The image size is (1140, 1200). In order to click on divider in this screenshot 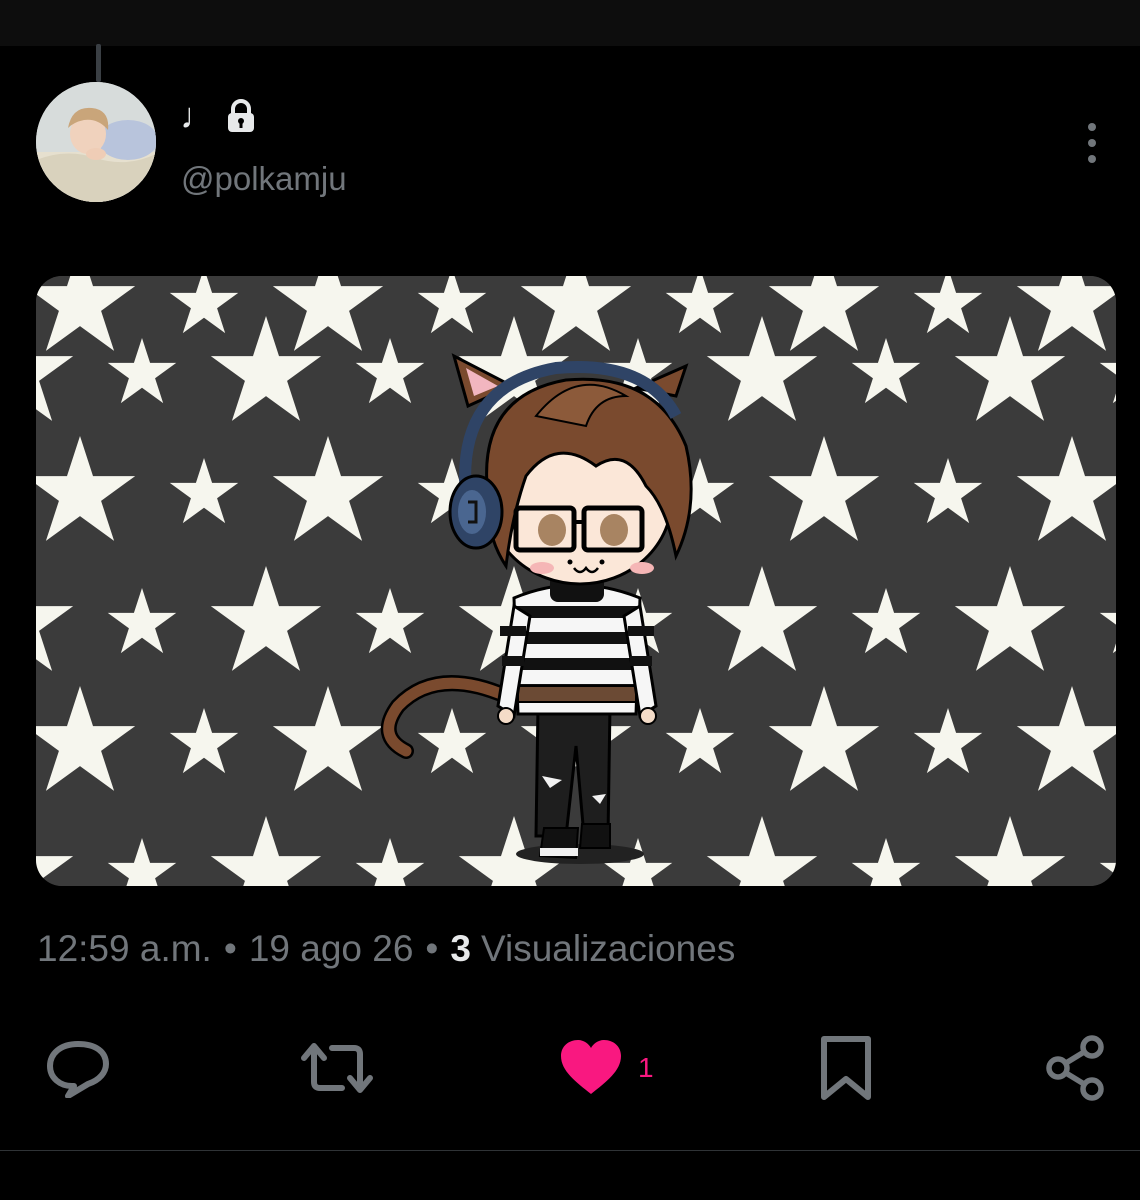, I will do `click(570, 1150)`.